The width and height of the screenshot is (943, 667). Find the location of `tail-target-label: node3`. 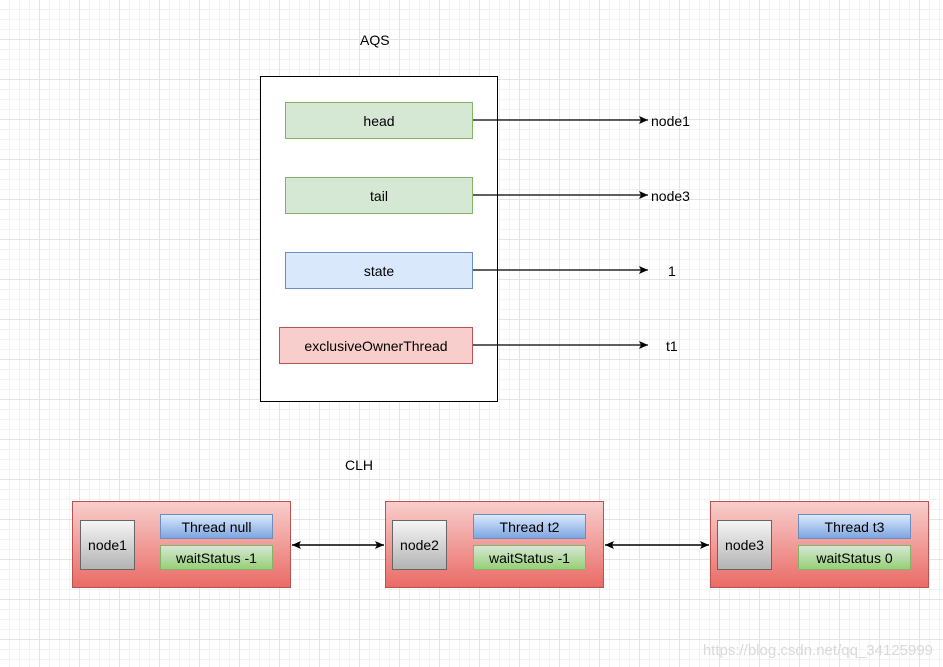

tail-target-label: node3 is located at coordinates (670, 196).